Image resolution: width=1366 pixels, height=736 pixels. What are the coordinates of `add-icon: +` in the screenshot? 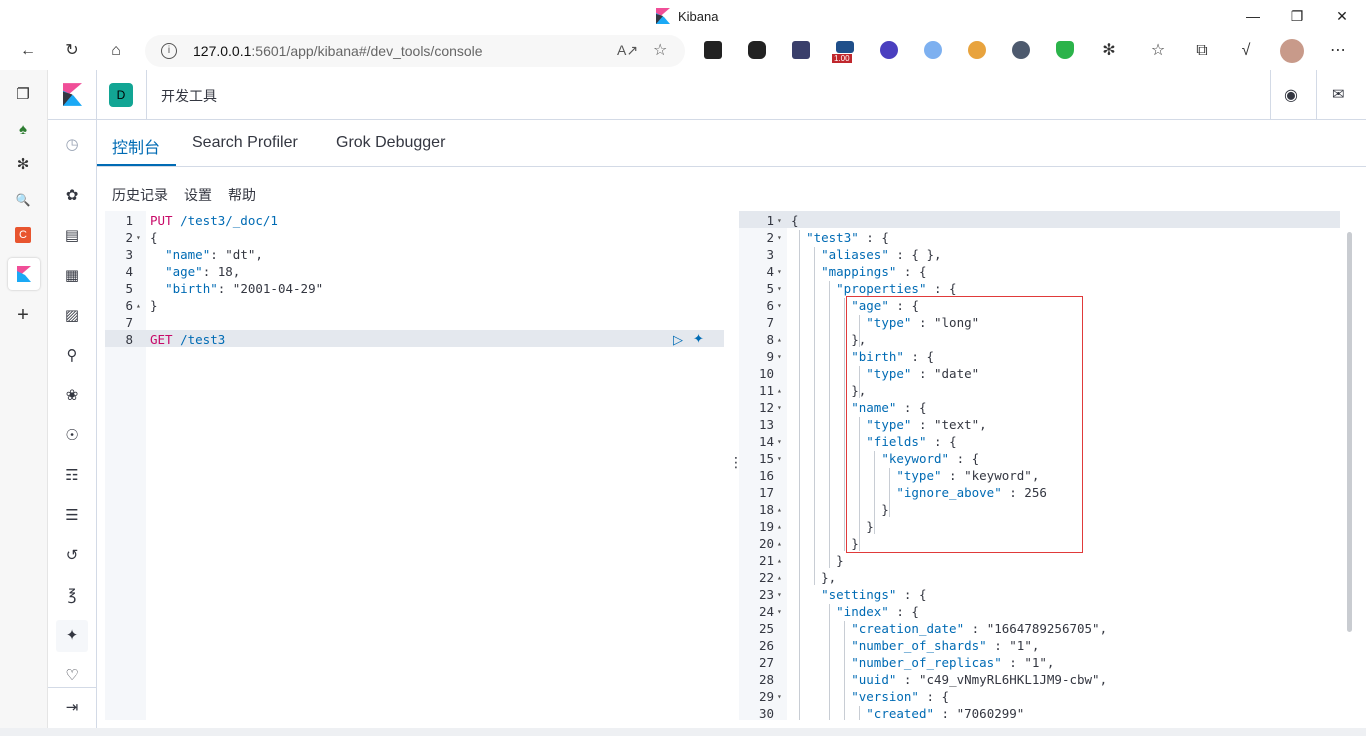 It's located at (23, 315).